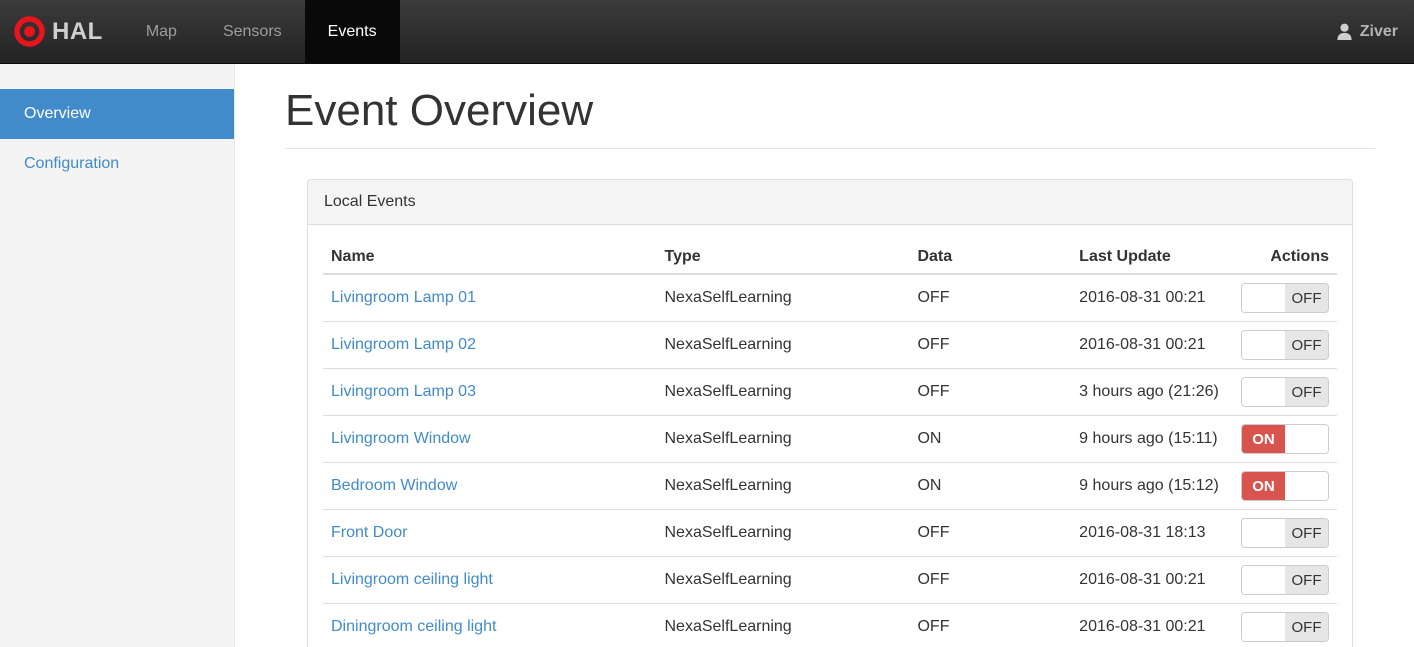 Image resolution: width=1414 pixels, height=647 pixels. What do you see at coordinates (990, 258) in the screenshot?
I see `column-header: Data` at bounding box center [990, 258].